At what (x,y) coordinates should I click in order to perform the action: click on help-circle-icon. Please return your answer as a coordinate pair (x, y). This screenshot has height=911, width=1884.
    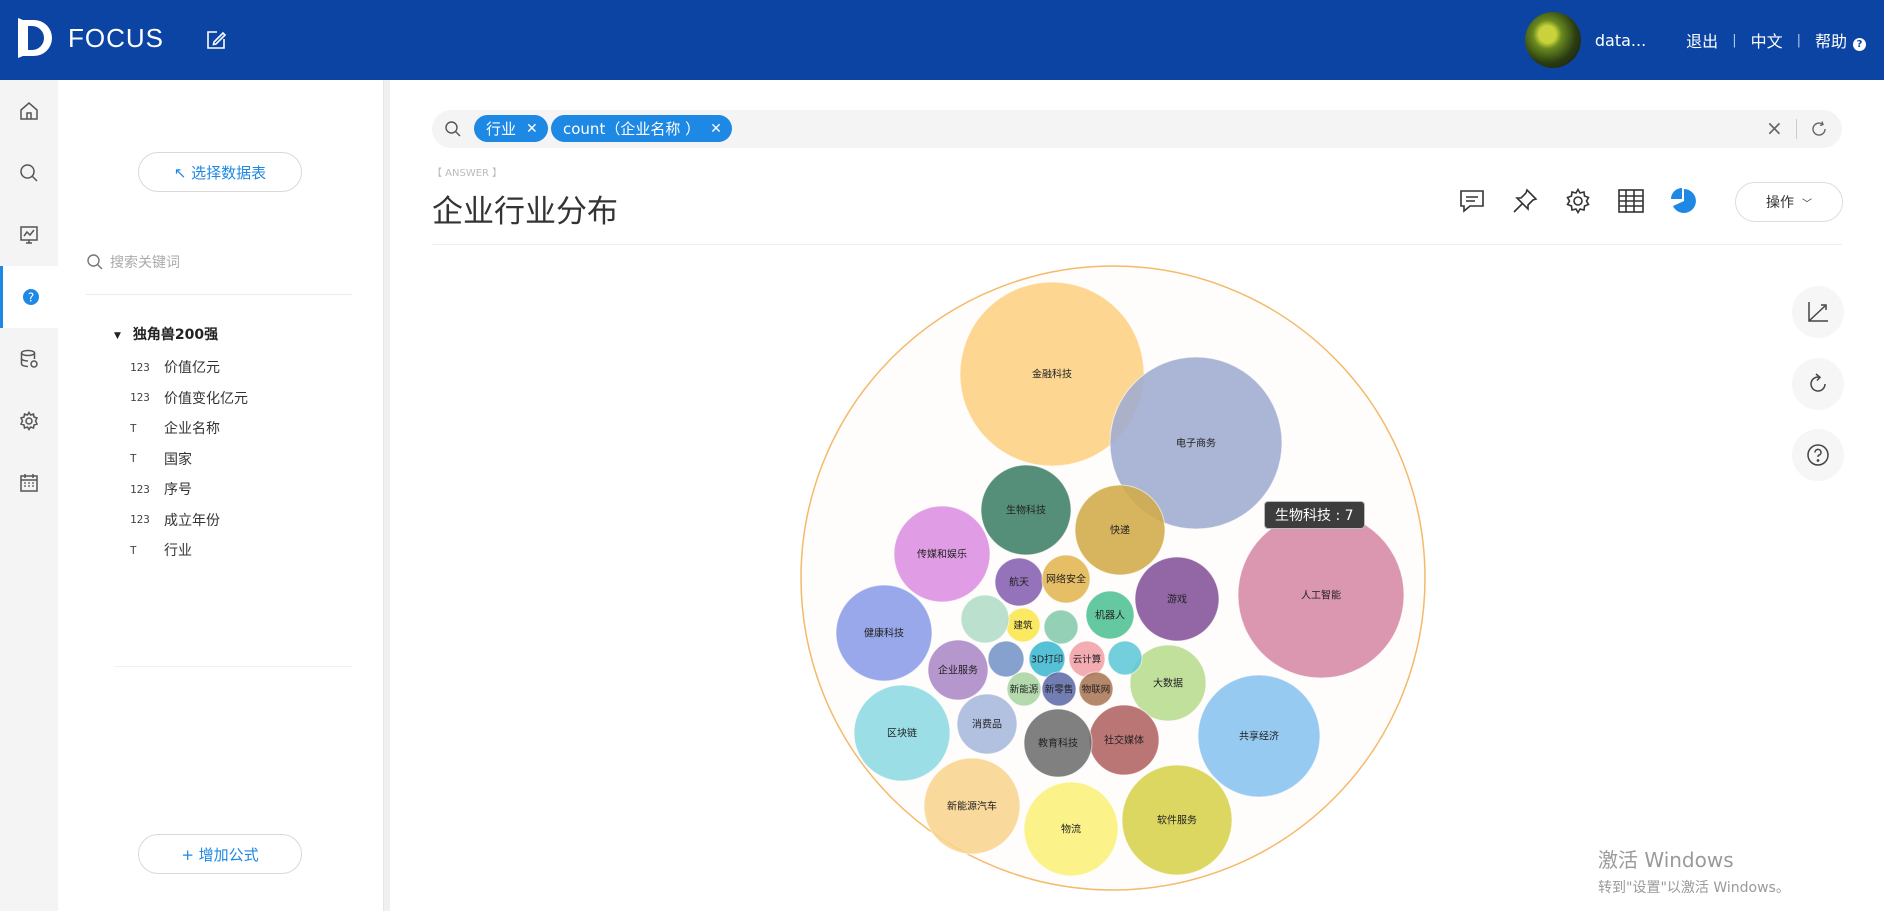
    Looking at the image, I should click on (1818, 455).